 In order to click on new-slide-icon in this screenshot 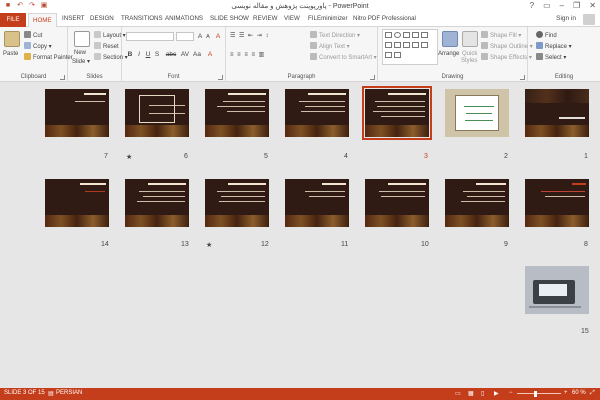, I will do `click(82, 39)`.